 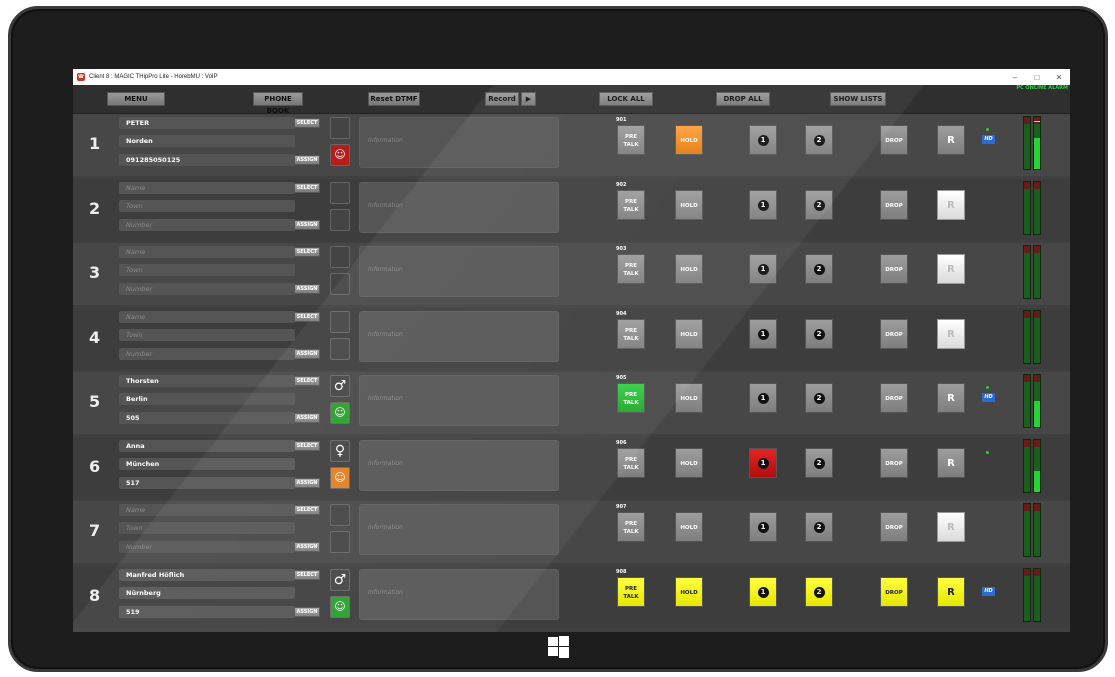 What do you see at coordinates (207, 381) in the screenshot?
I see `name-field: Thorsten` at bounding box center [207, 381].